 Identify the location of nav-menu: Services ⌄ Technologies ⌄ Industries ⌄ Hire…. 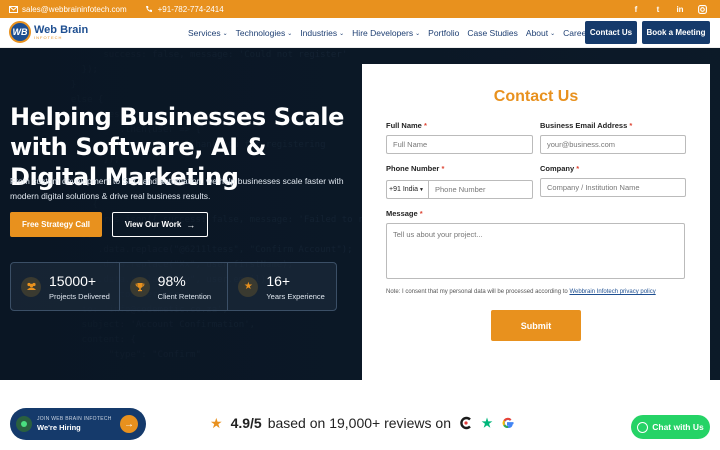
(394, 33).